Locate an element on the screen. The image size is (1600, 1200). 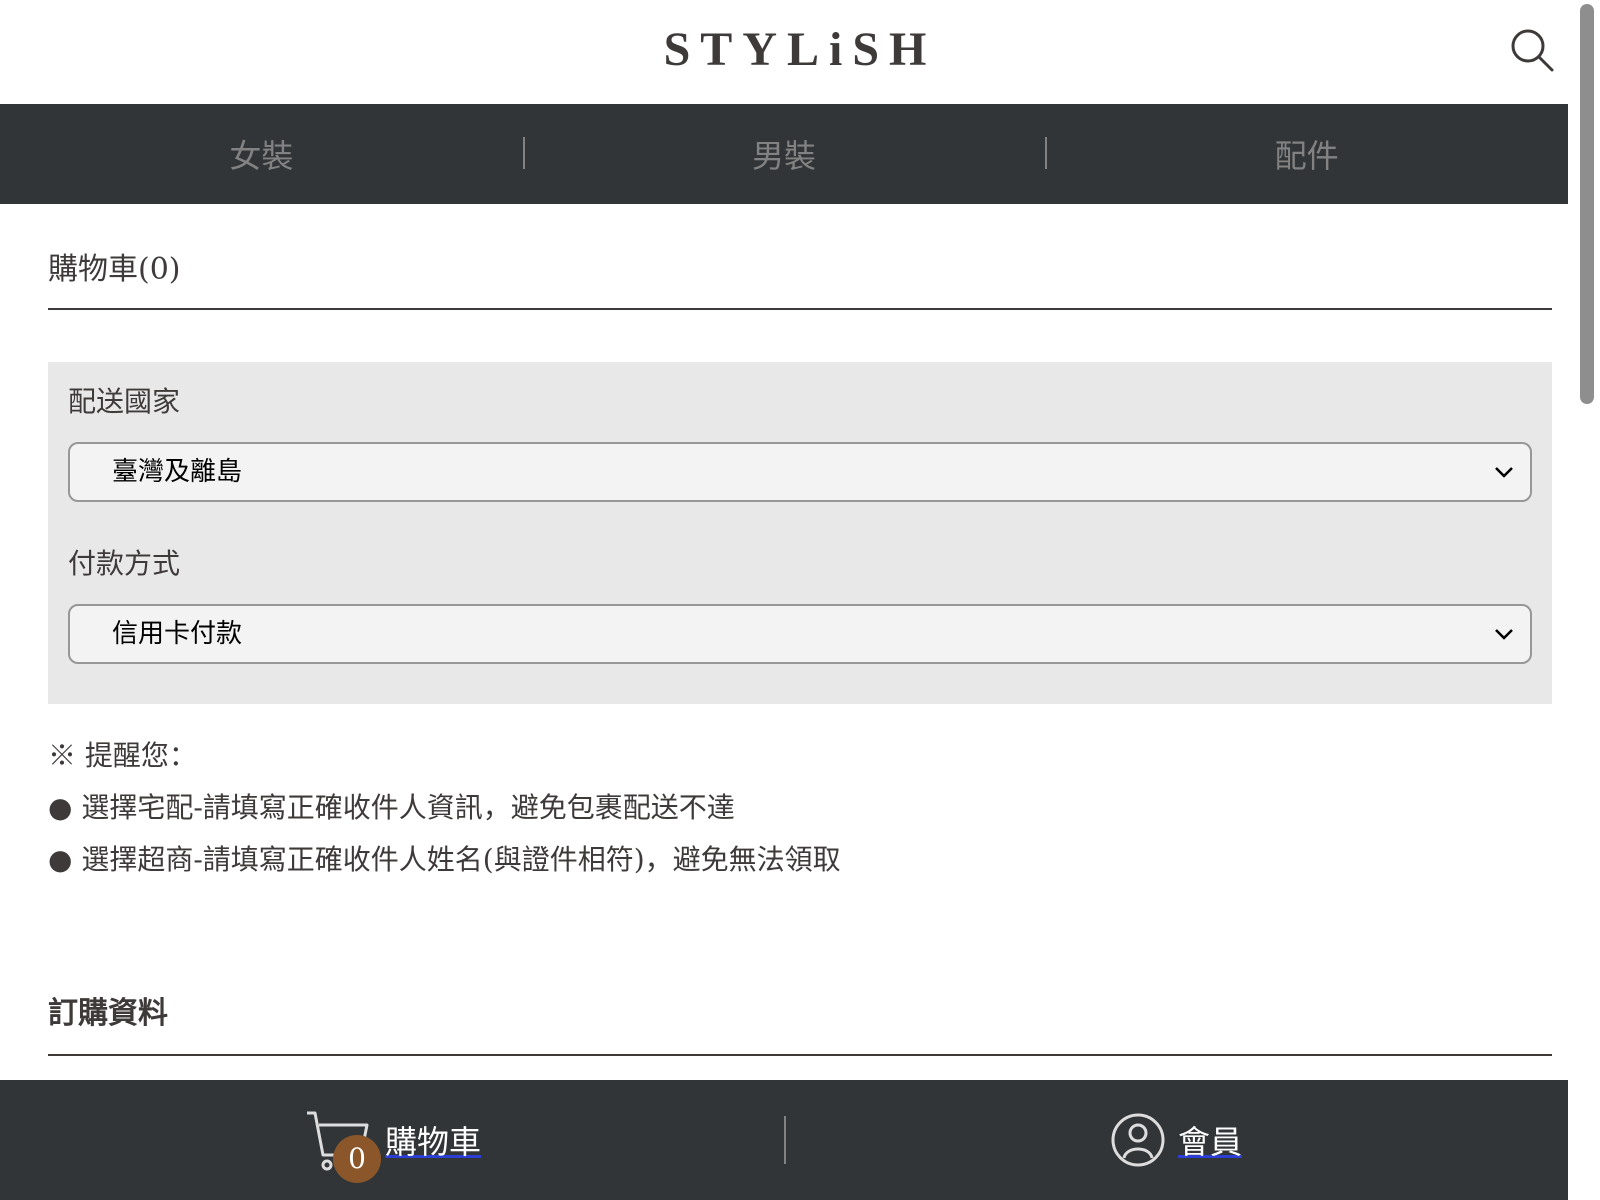
category-nav: 女裝 男裝 配件 is located at coordinates (784, 154).